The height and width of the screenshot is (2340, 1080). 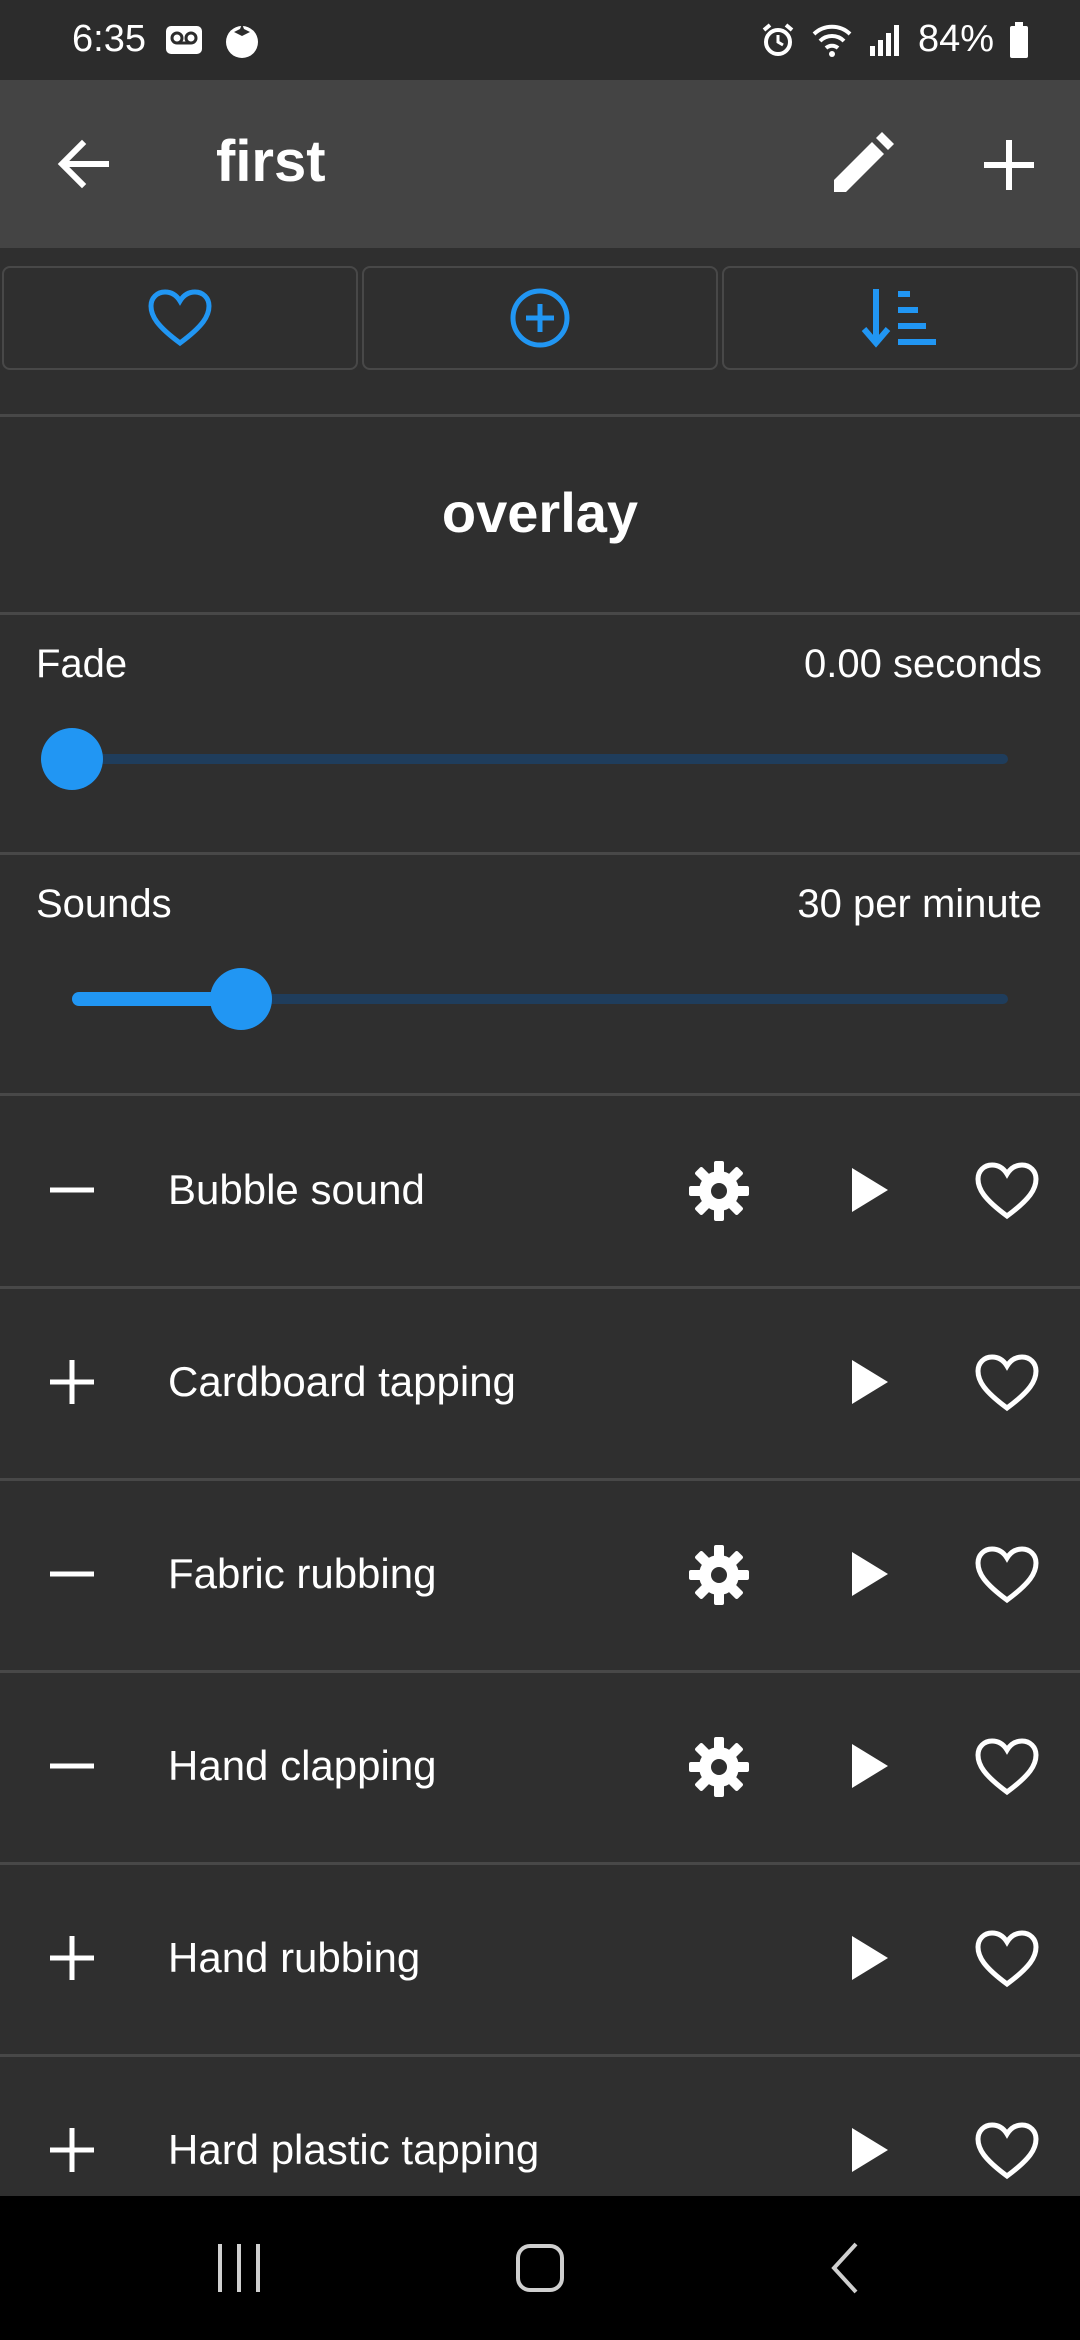 I want to click on sounds-rate-value: 30 per minute, so click(x=919, y=904).